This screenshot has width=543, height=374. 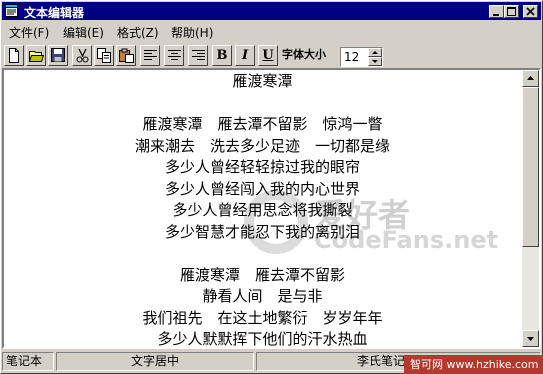 What do you see at coordinates (262, 81) in the screenshot?
I see `editor-line: 雁渡寒潭` at bounding box center [262, 81].